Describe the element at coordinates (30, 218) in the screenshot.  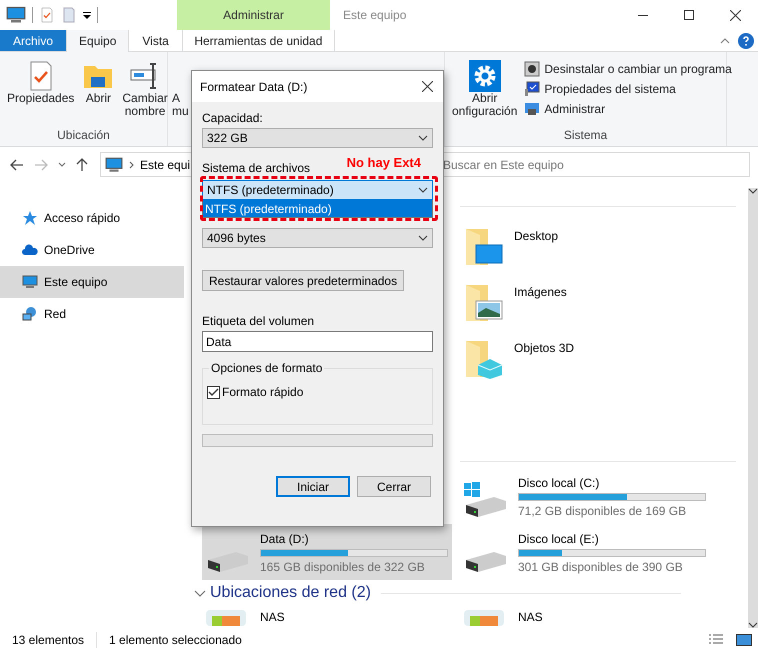
I see `star-icon` at that location.